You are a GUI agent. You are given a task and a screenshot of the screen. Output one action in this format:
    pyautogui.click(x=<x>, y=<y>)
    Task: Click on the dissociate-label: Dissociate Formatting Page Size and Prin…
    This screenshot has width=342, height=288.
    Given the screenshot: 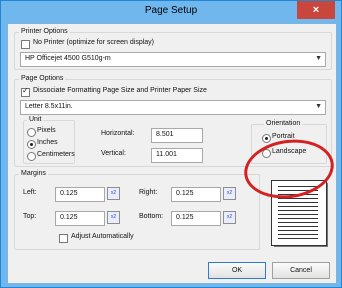 What is the action you would take?
    pyautogui.click(x=120, y=90)
    